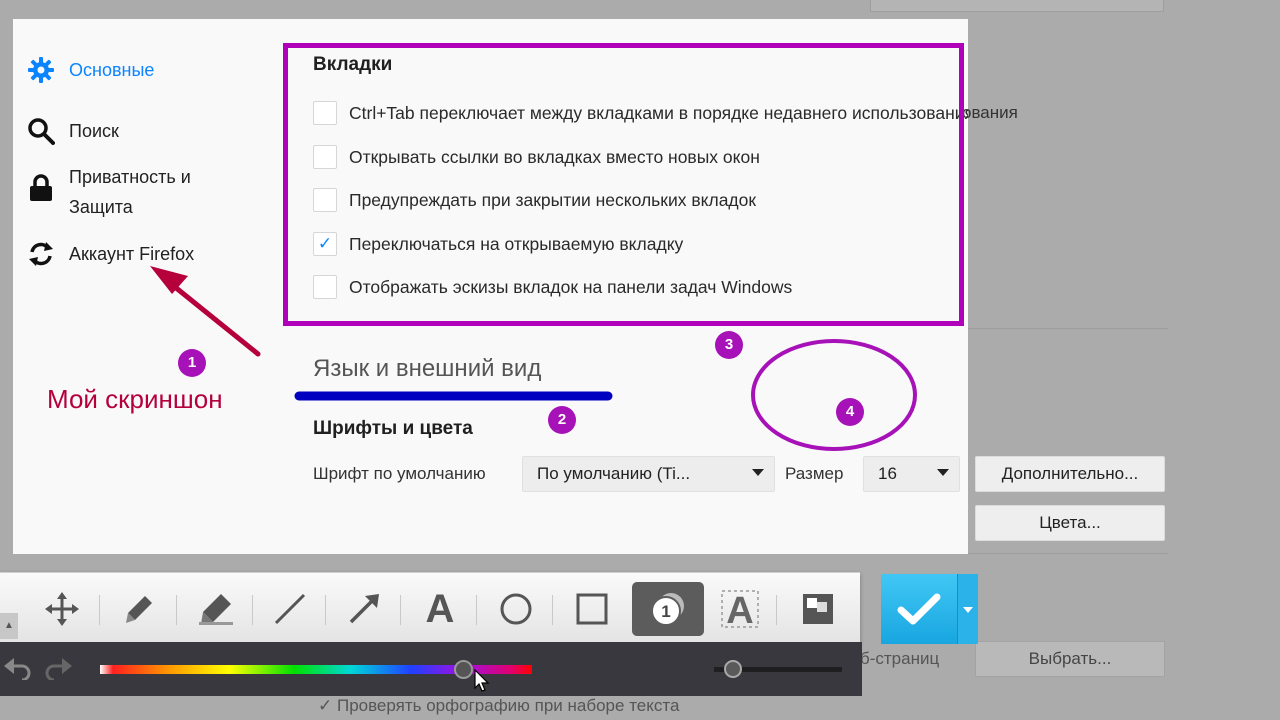  I want to click on outline-text-icon: A, so click(740, 609).